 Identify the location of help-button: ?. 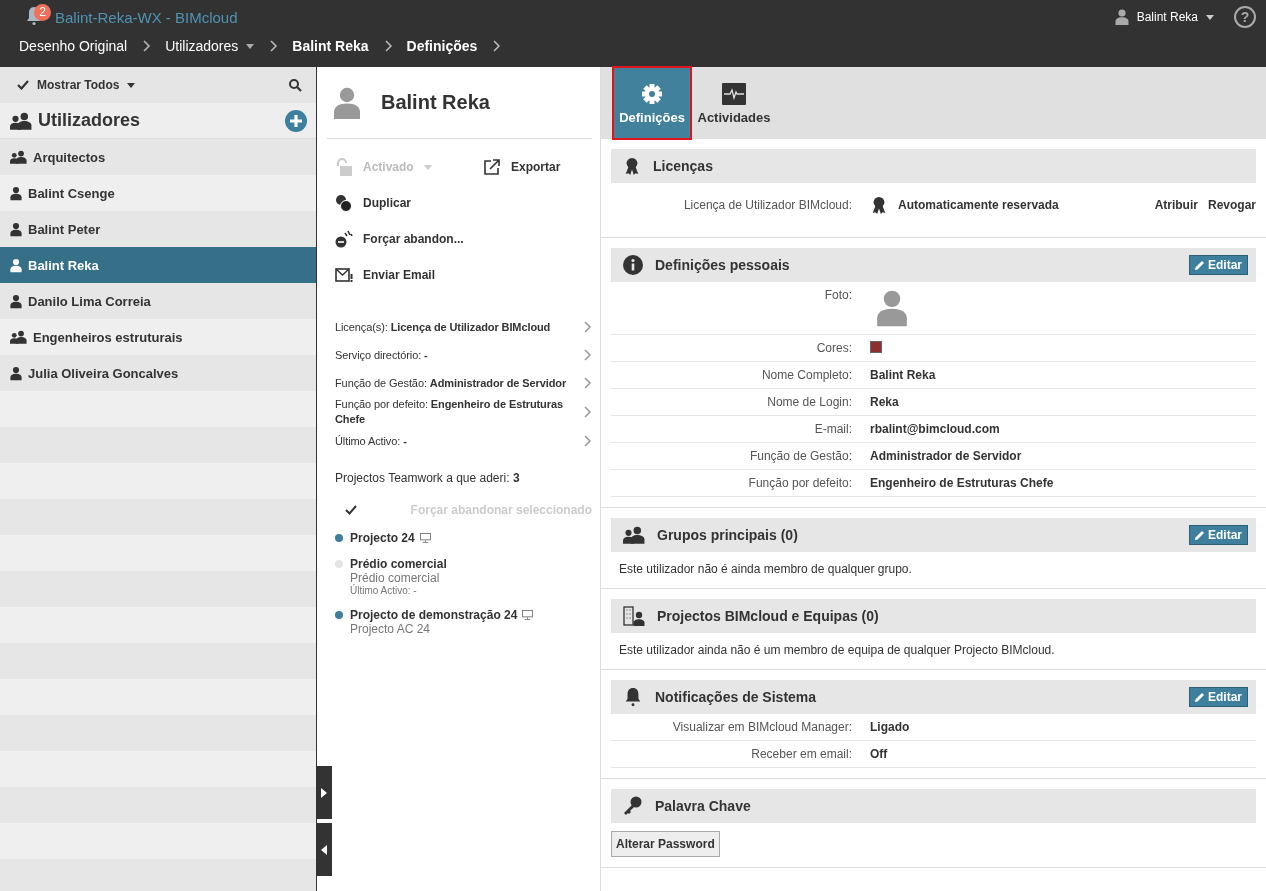
(1245, 17).